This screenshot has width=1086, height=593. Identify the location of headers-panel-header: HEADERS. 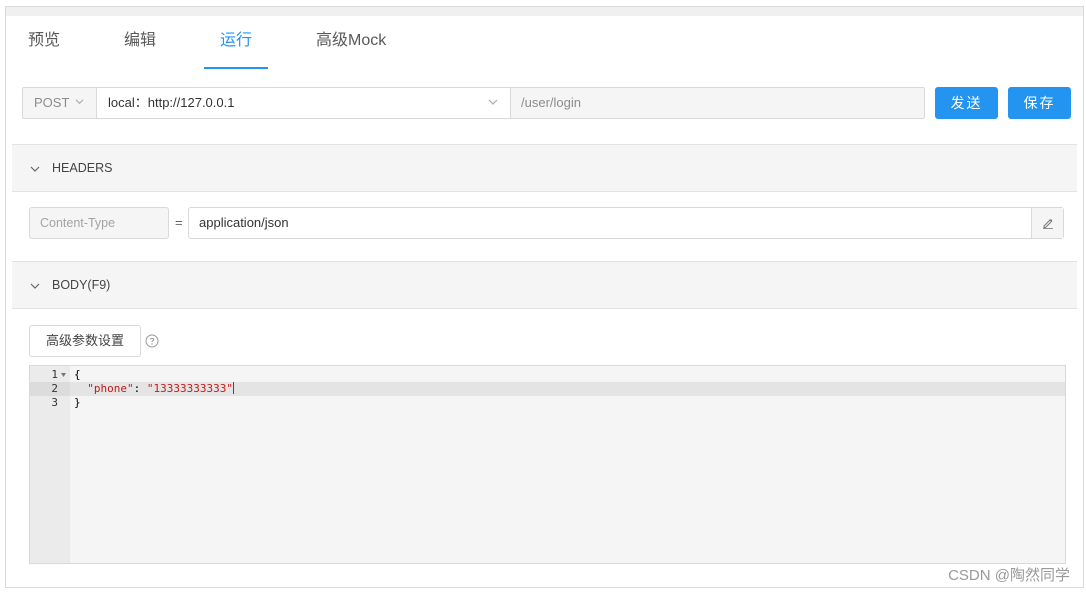
(544, 168).